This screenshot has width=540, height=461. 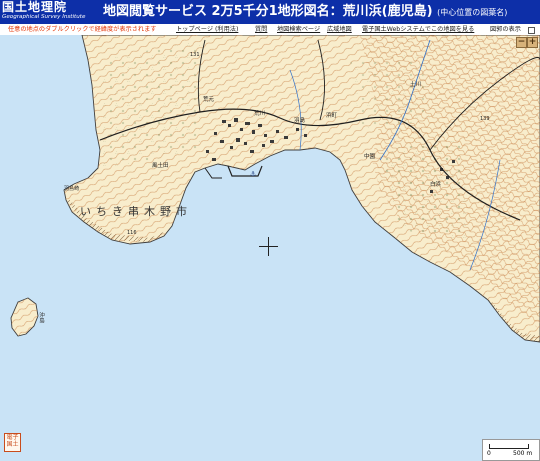 I want to click on page-title: 地図閲覧サービス 2万5千分1地形図名：荒川浜(鹿児島) (中心位置の図葉名), so click(x=305, y=12).